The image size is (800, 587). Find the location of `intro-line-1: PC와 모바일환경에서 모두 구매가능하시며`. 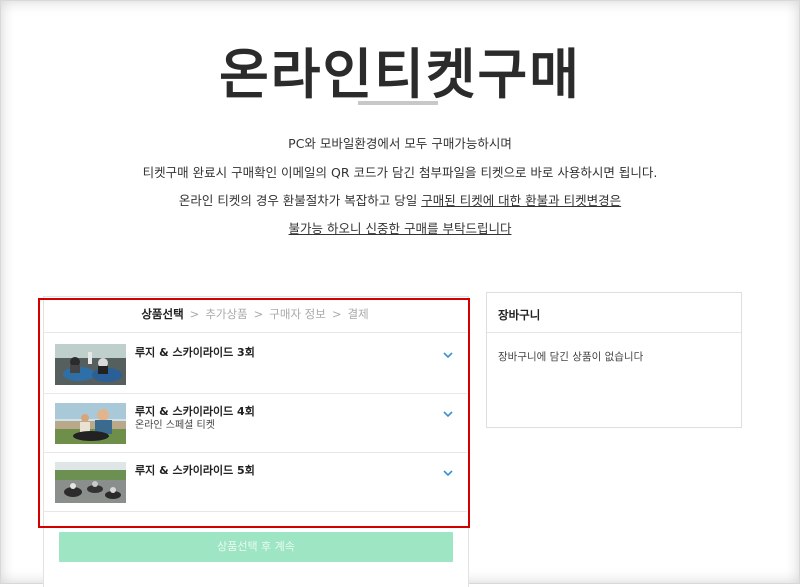

intro-line-1: PC와 모바일환경에서 모두 구매가능하시며 is located at coordinates (400, 143).